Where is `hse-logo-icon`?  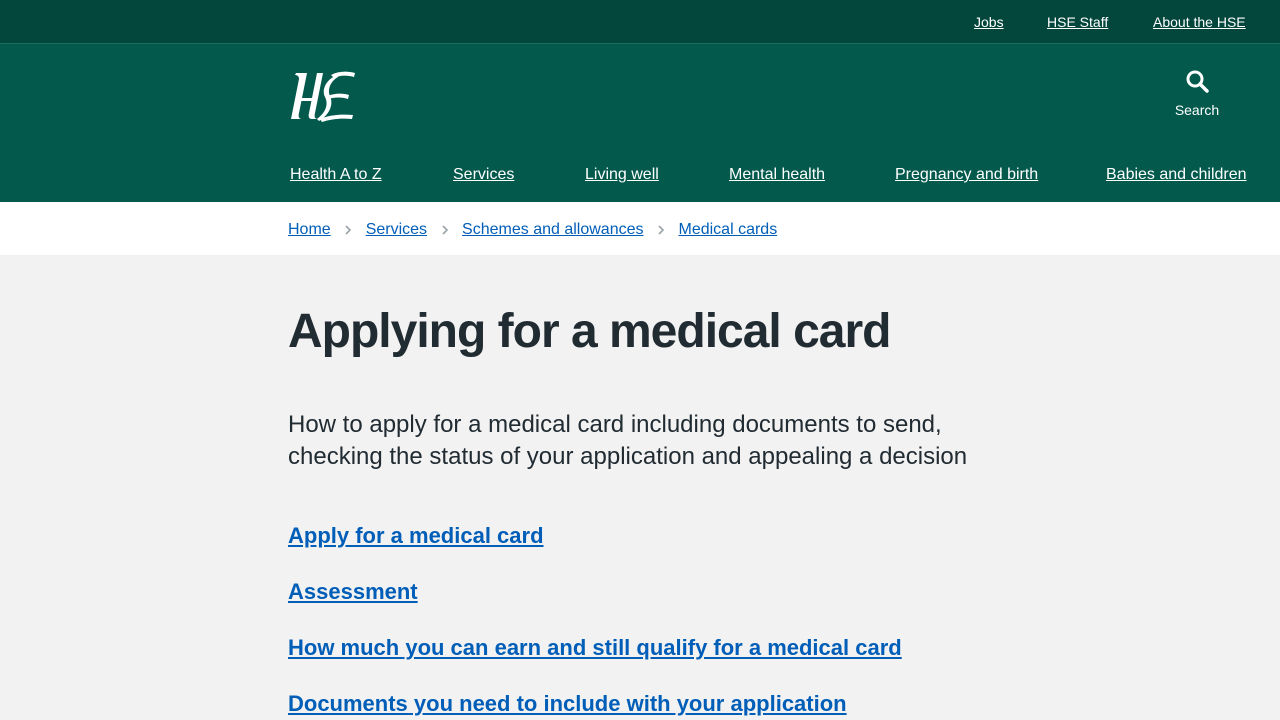 hse-logo-icon is located at coordinates (323, 96).